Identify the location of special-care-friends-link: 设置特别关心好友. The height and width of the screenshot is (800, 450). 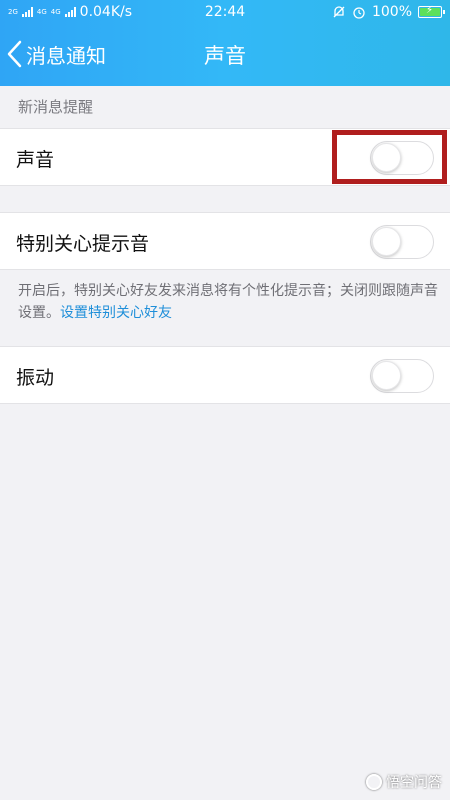
(116, 313).